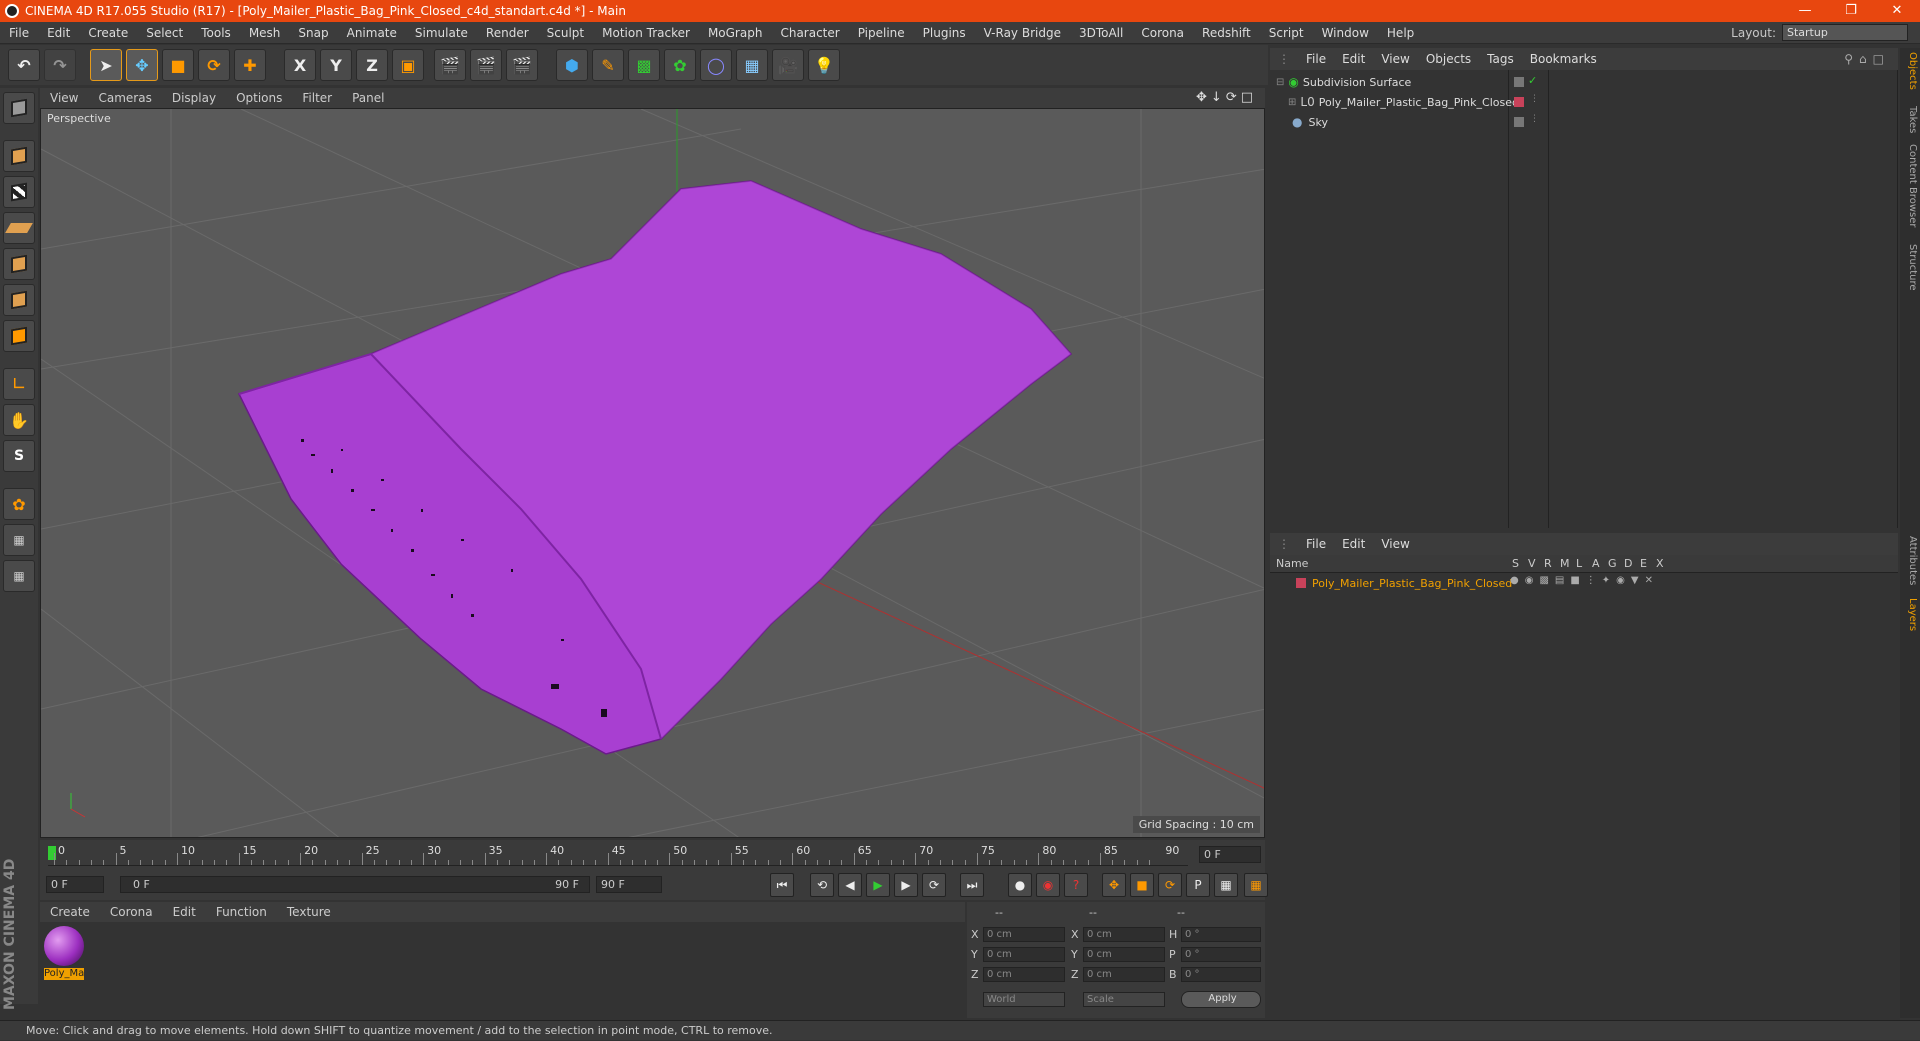 The image size is (1920, 1041). What do you see at coordinates (216, 33) in the screenshot?
I see `menu-tools: Tools` at bounding box center [216, 33].